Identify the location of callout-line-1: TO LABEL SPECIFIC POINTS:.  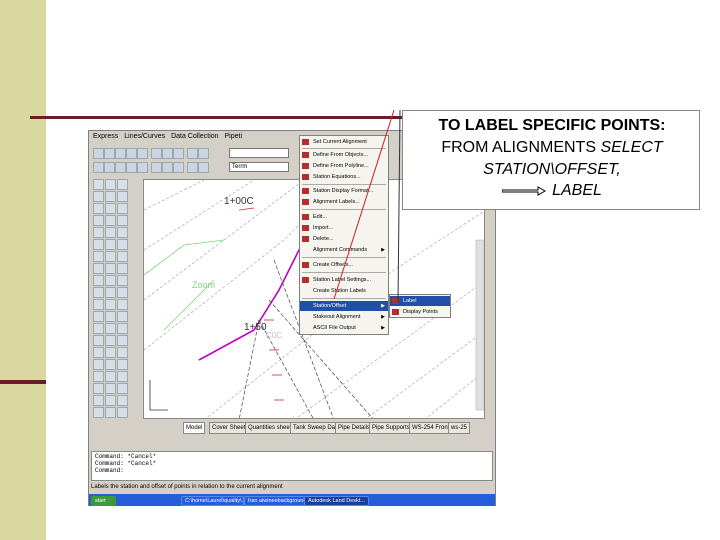
(552, 125).